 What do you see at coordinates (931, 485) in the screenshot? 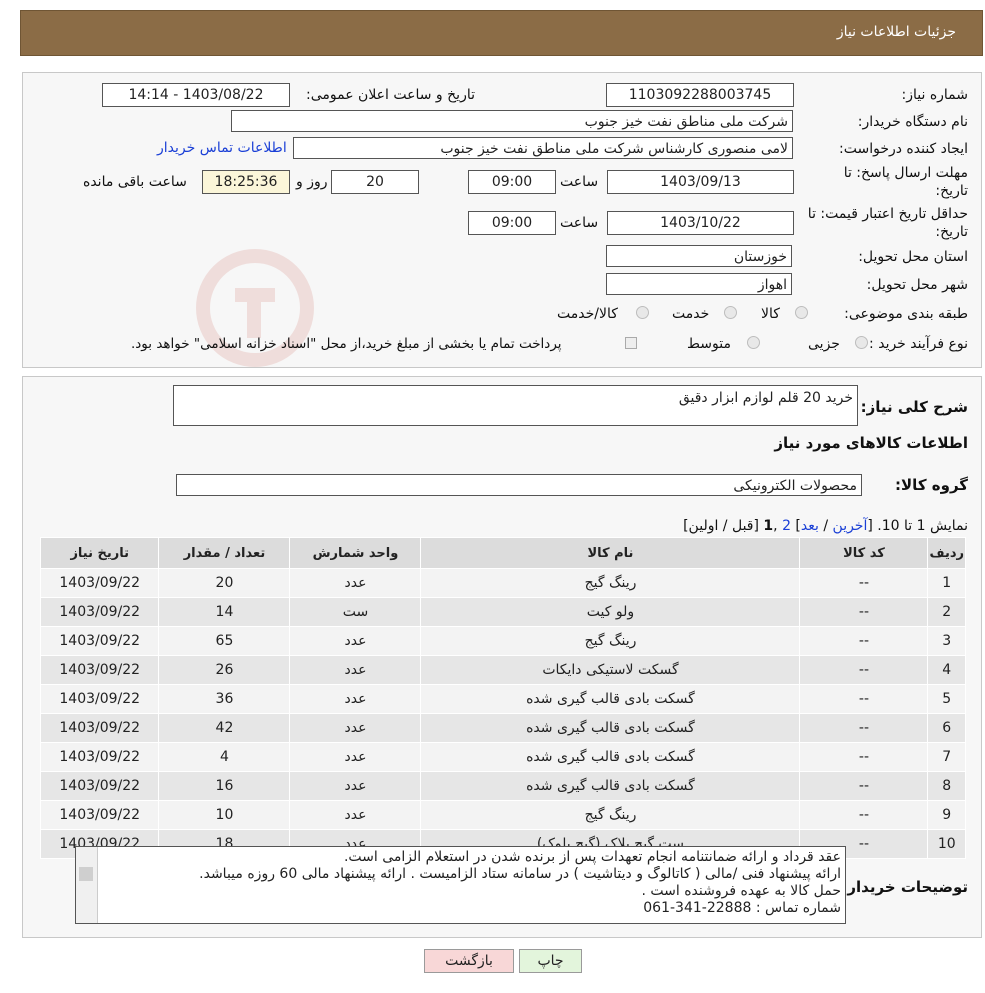
I see `group-label: گروه کالا:` at bounding box center [931, 485].